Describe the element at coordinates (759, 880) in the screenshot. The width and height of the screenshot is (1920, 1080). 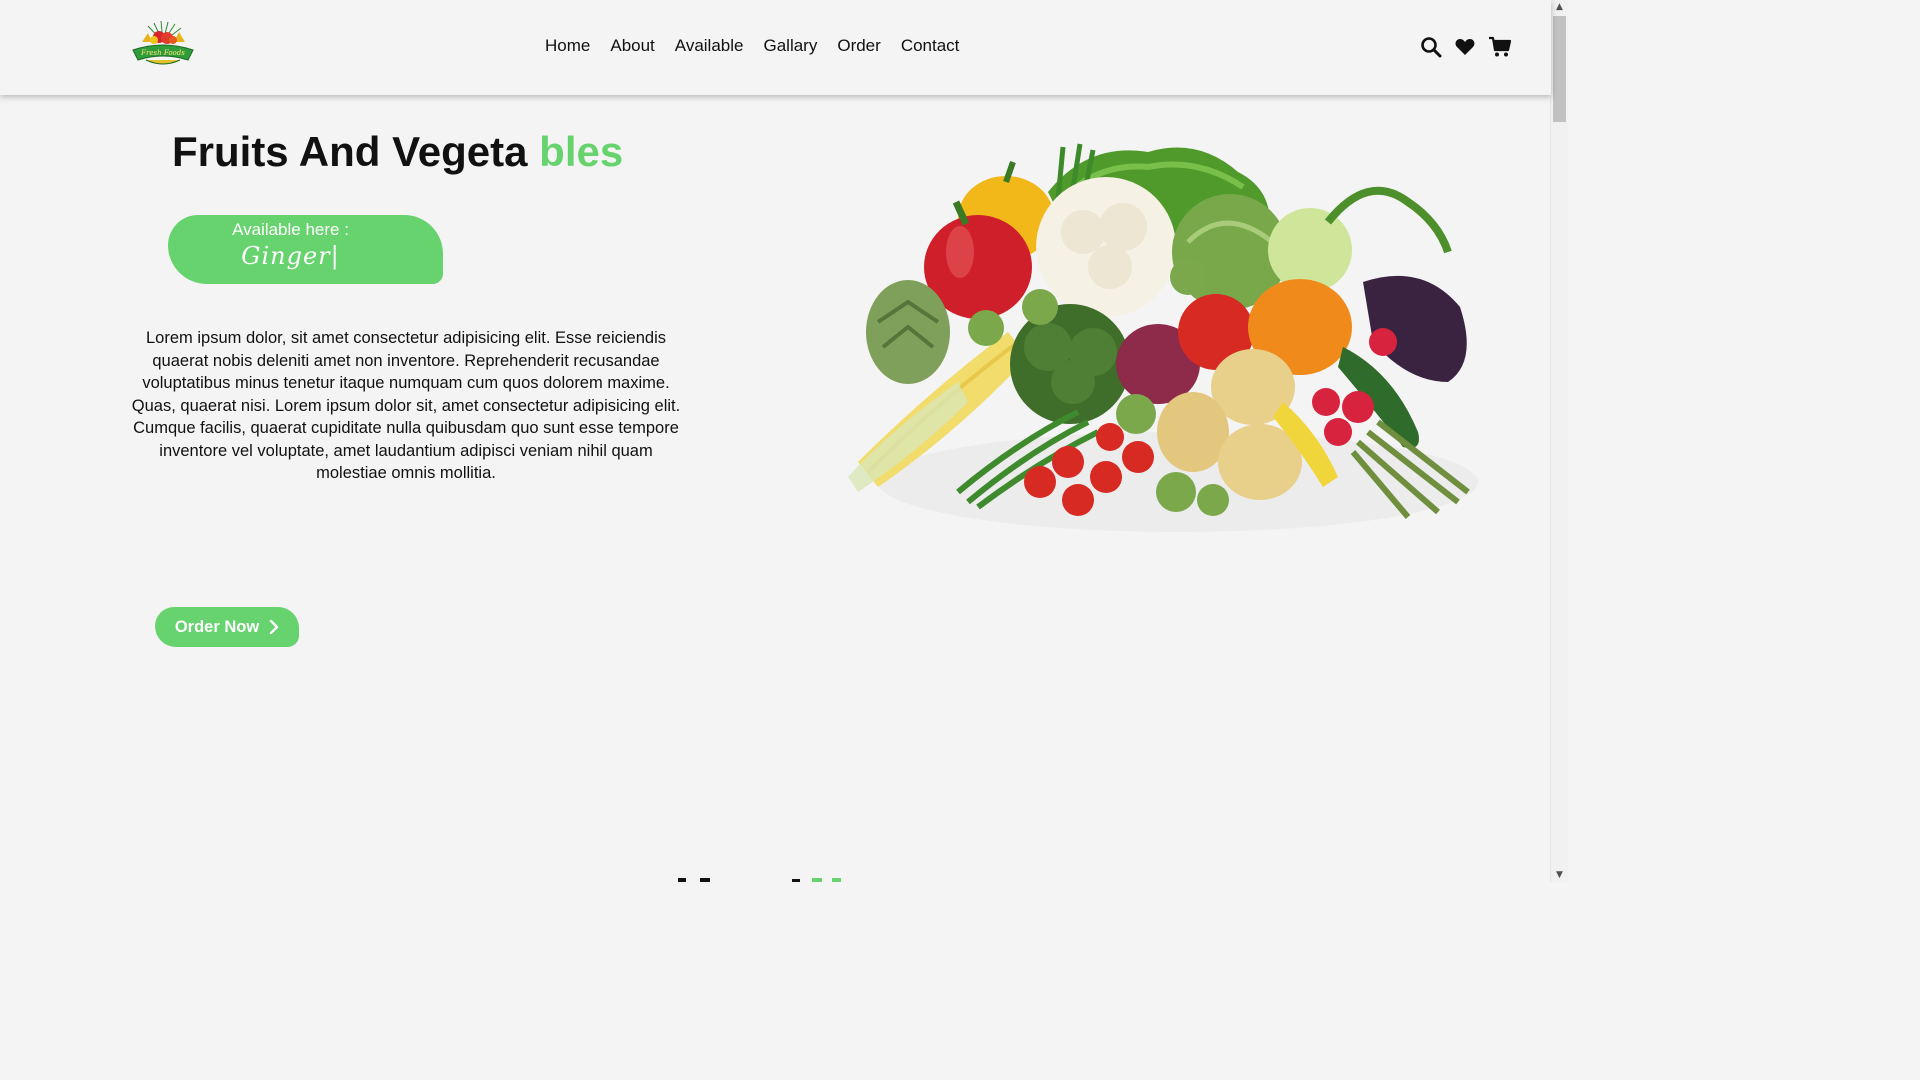
I see `next-section-heading` at that location.